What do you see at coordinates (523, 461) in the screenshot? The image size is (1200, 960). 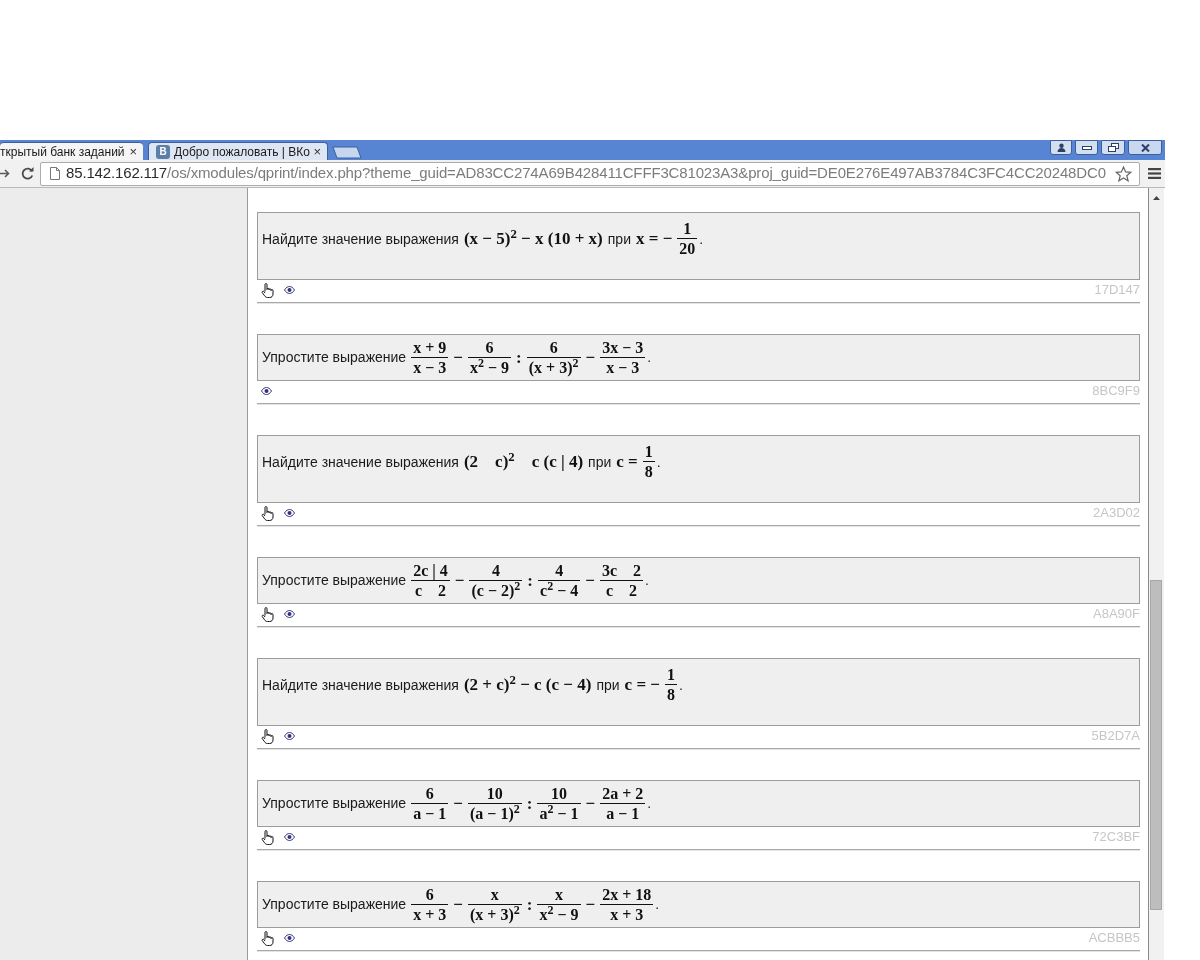 I see `math-expression: (2 c)$^{2}$ c (c | 4)` at bounding box center [523, 461].